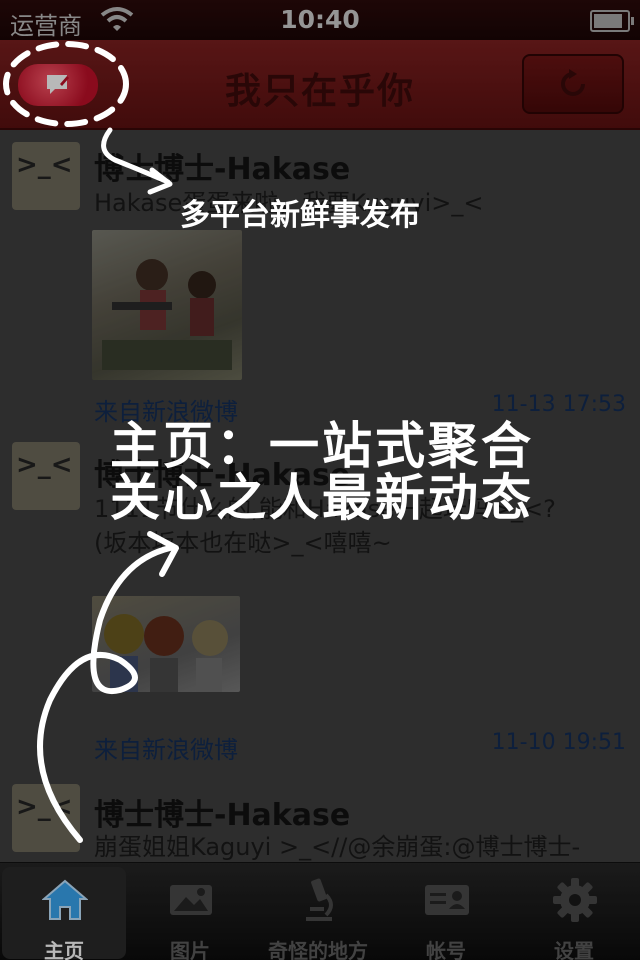 The image size is (640, 960). Describe the element at coordinates (300, 215) in the screenshot. I see `compose-hint-text: 多平台新鲜事发布` at that location.